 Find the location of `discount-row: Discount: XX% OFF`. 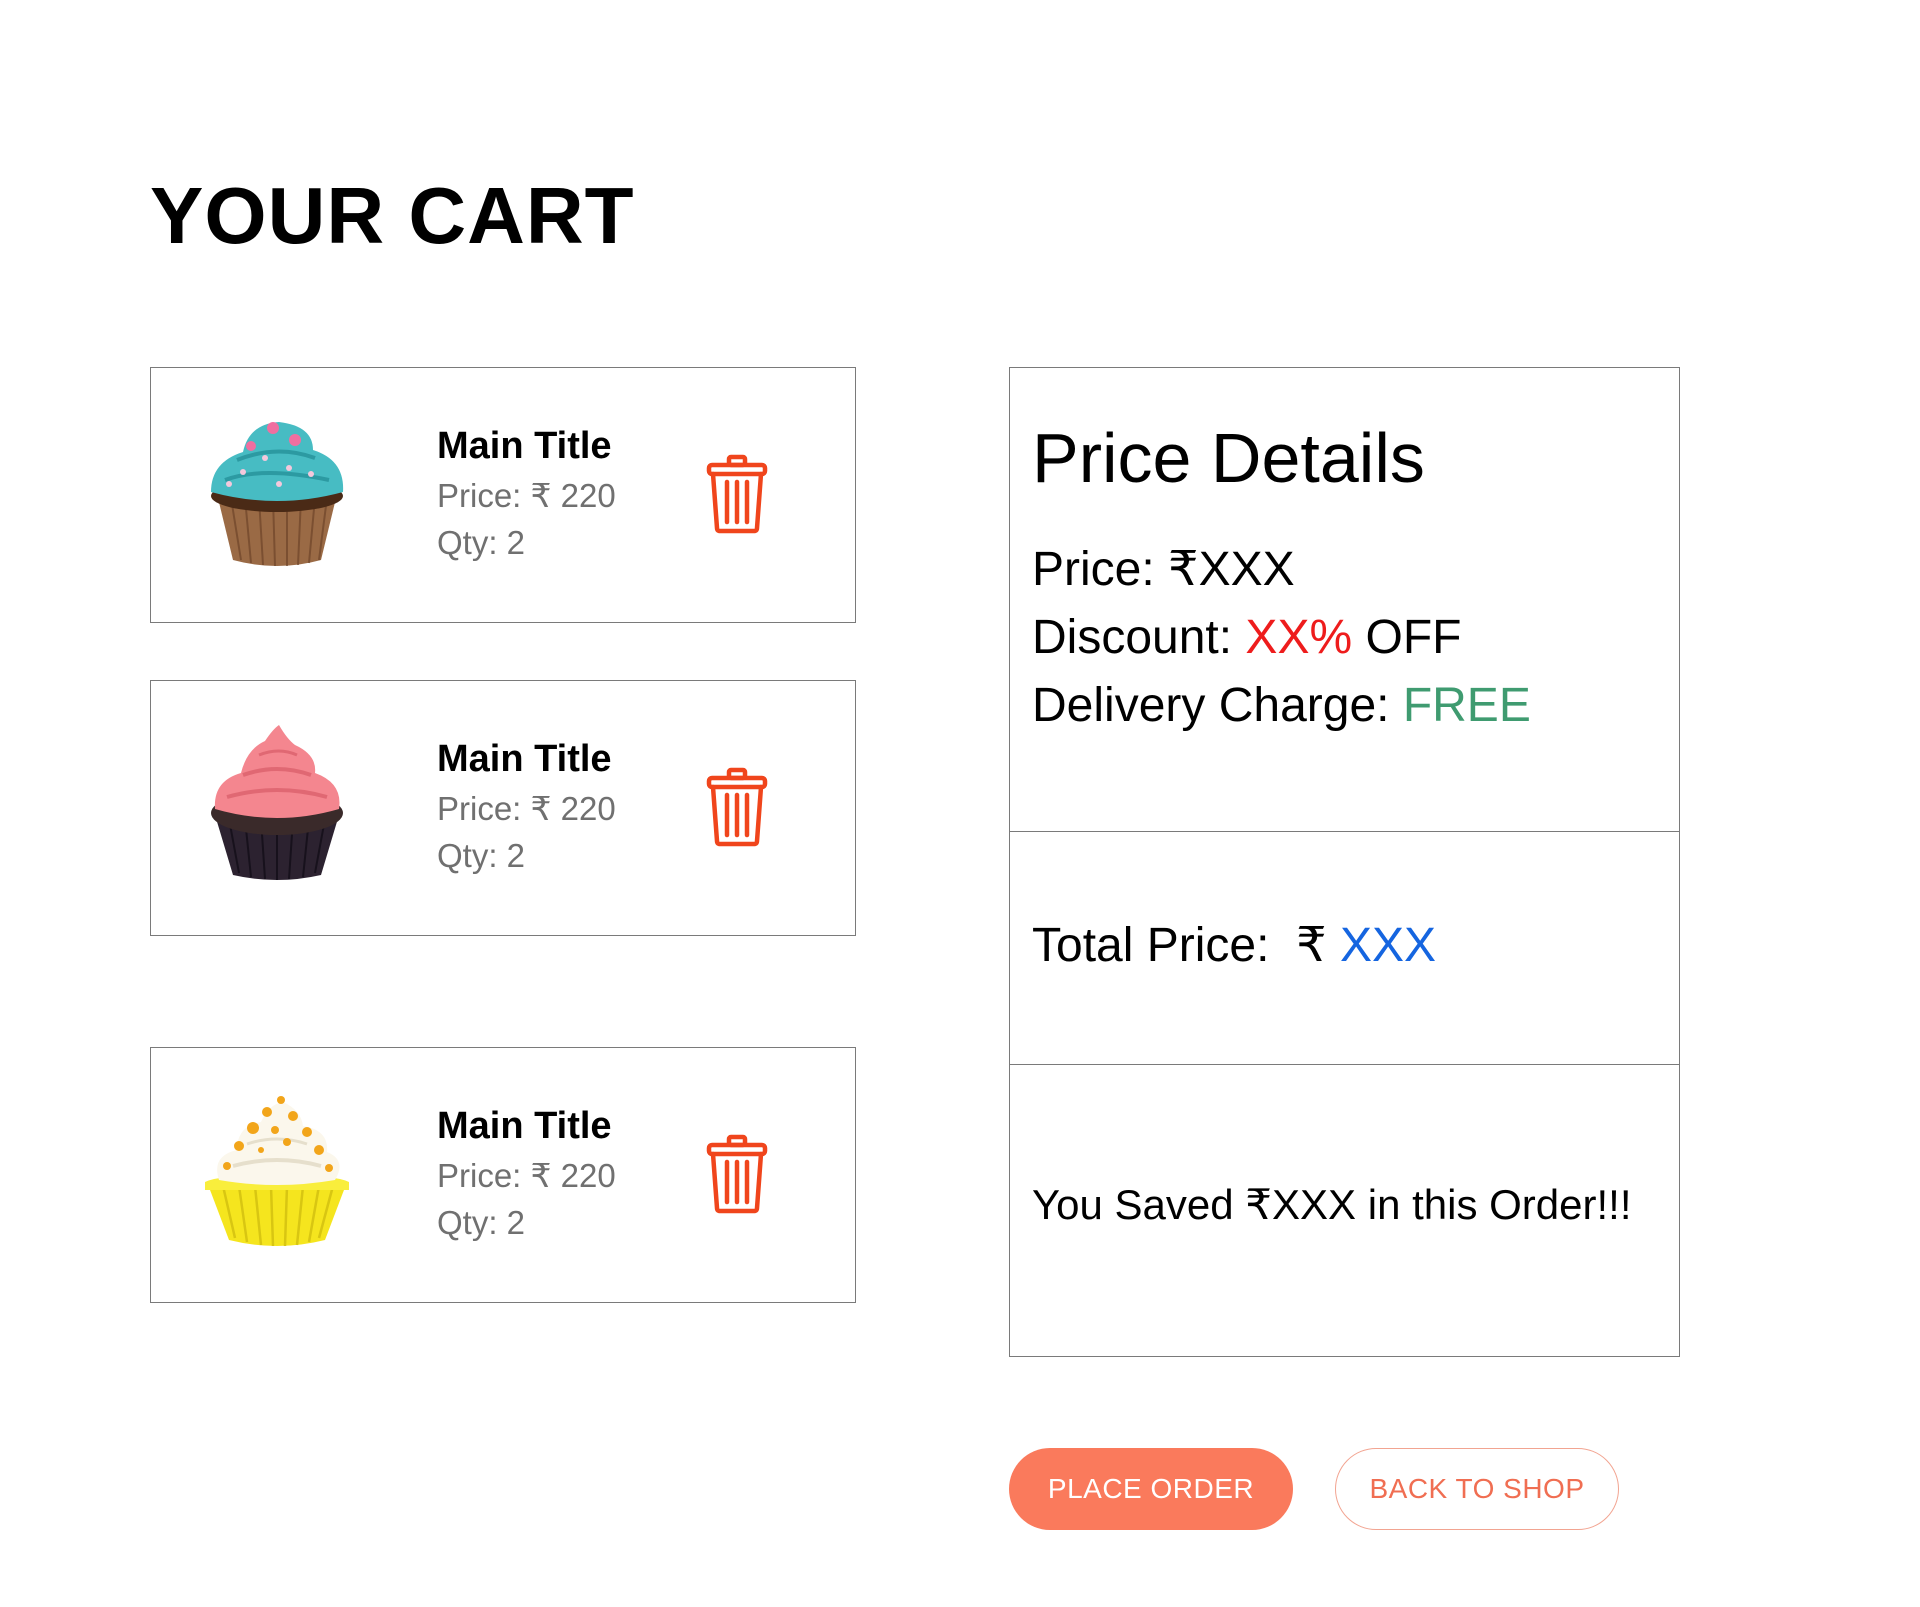

discount-row: Discount: XX% OFF is located at coordinates (1281, 638).